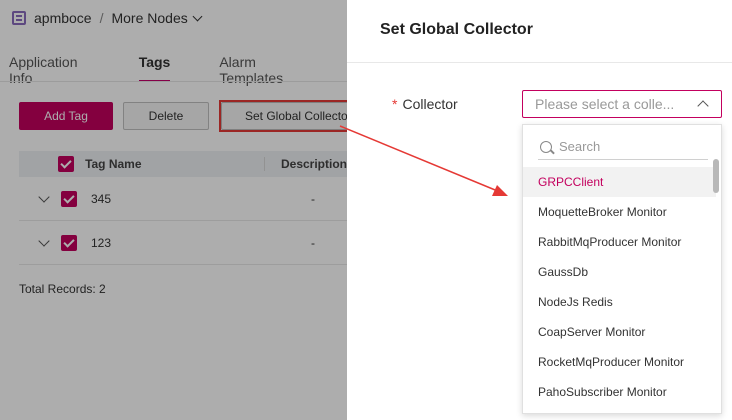  What do you see at coordinates (619, 332) in the screenshot?
I see `option-item: CoapServer Monitor` at bounding box center [619, 332].